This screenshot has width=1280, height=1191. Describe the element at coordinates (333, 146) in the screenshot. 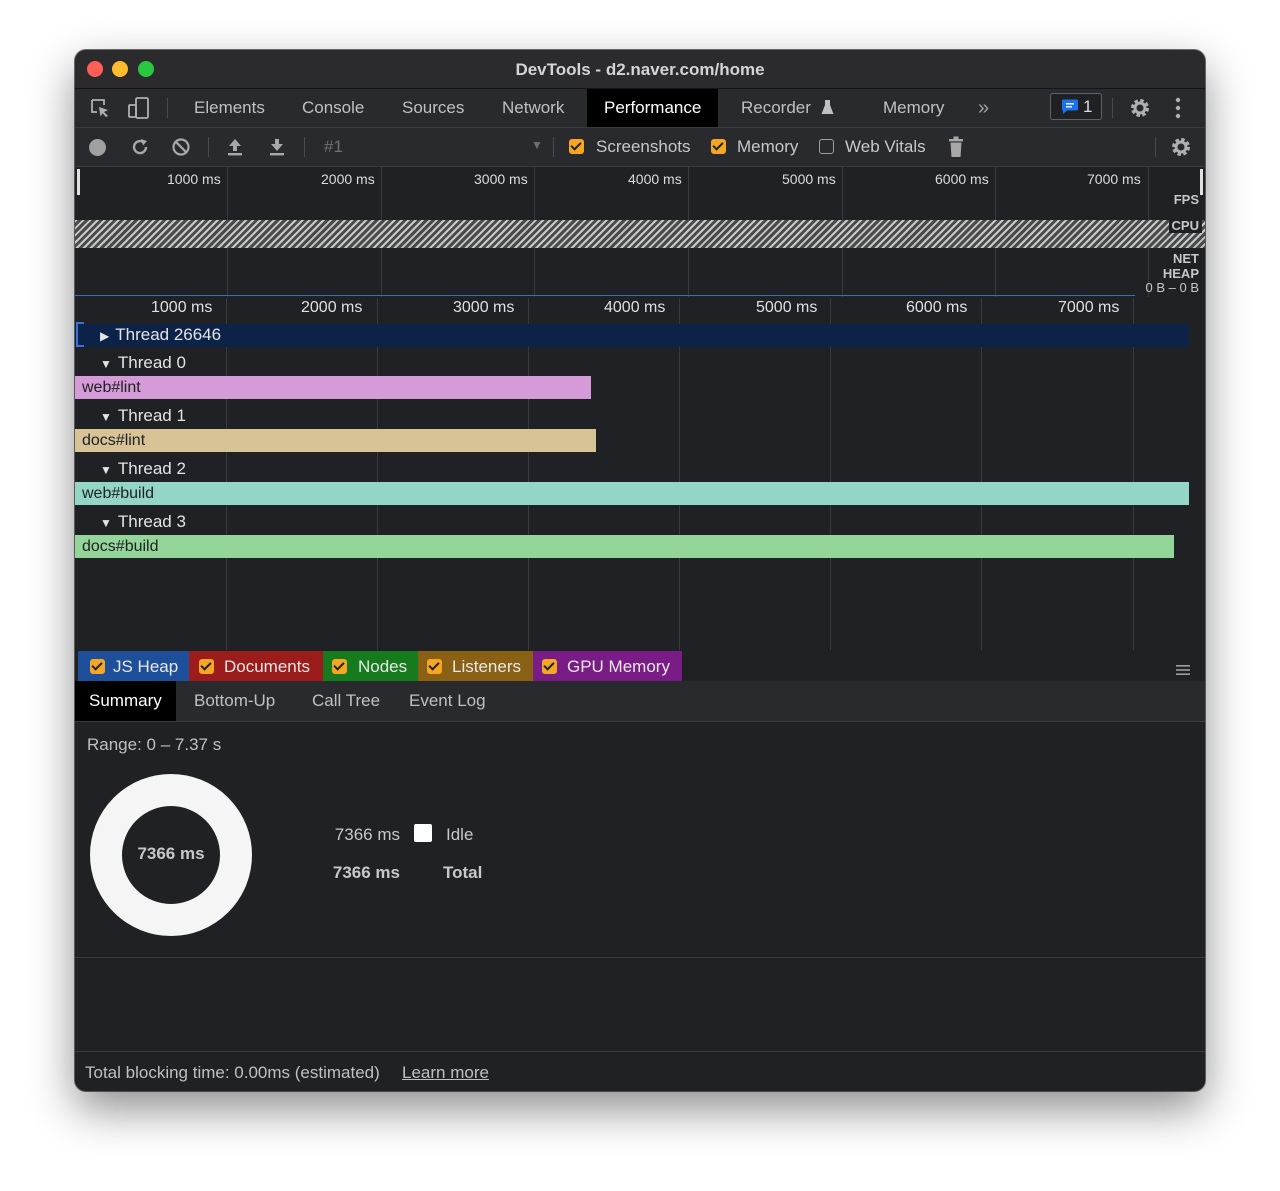

I see `profile-select-value: #1` at that location.